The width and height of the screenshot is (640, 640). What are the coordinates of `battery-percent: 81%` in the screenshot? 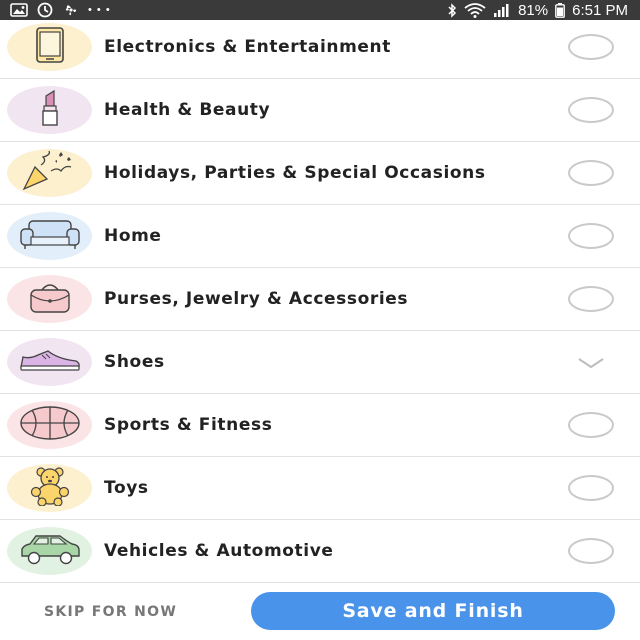 It's located at (533, 10).